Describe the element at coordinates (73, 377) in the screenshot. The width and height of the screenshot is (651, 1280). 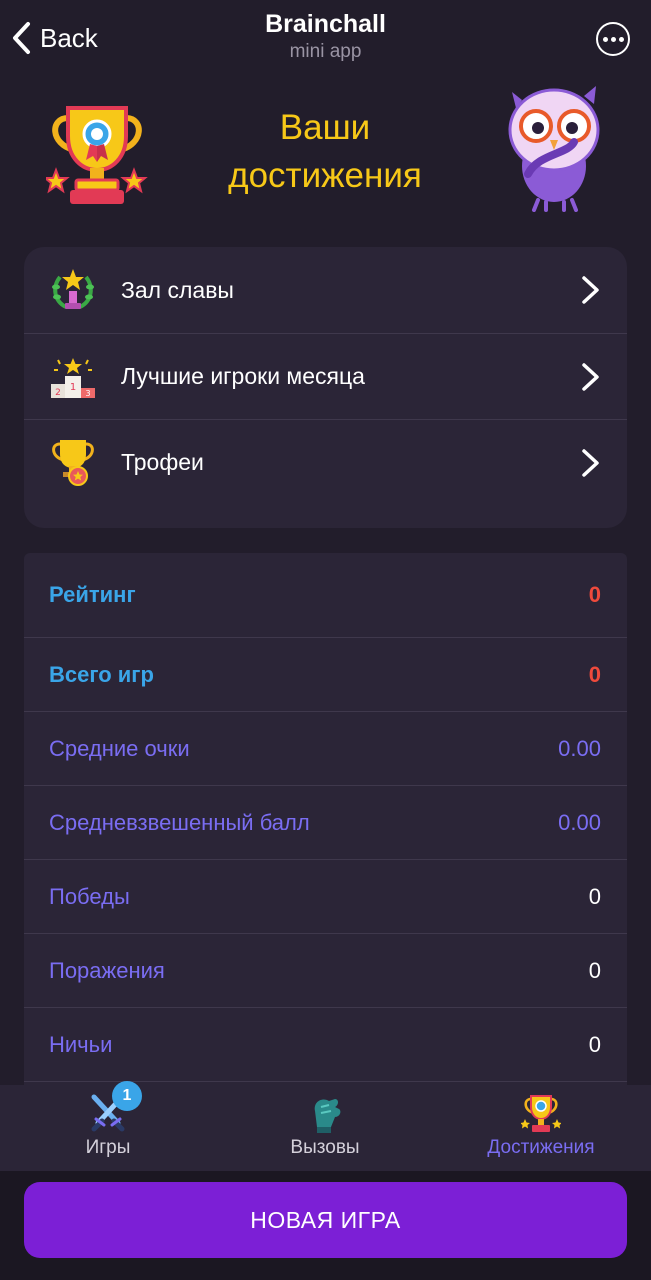
I see `podium-icon: 2 1 3` at that location.